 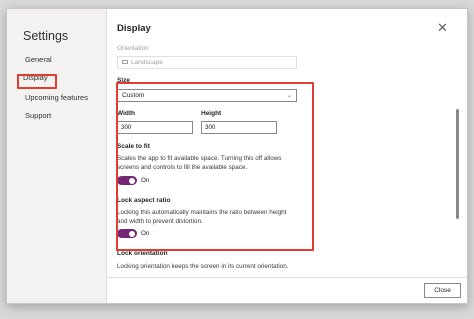 I want to click on landscape-icon, so click(x=125, y=62).